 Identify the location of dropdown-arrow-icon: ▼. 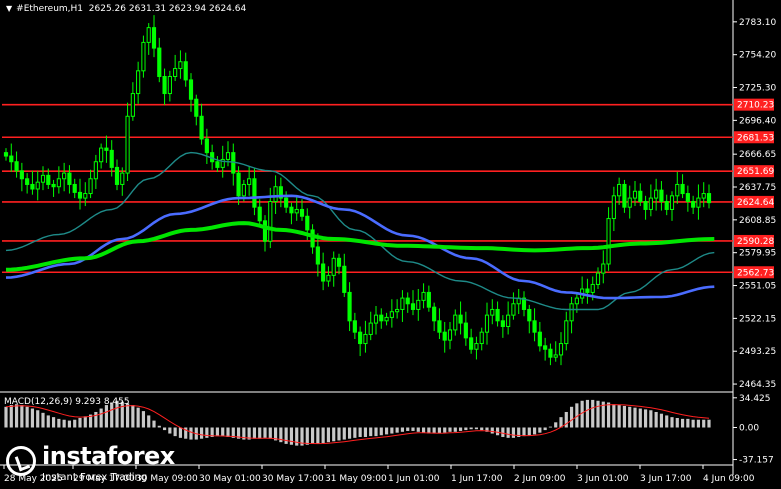
(9, 8).